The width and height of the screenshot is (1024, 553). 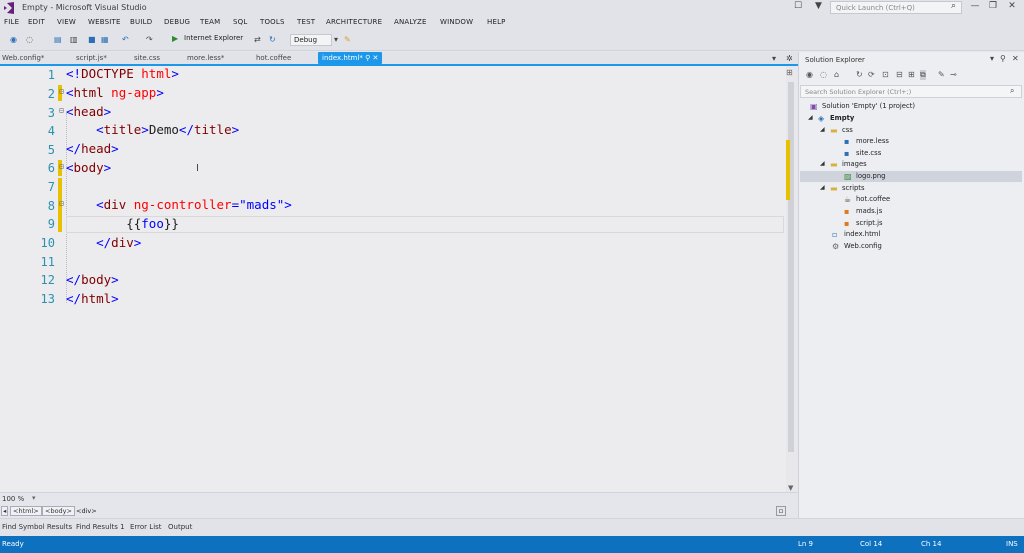 What do you see at coordinates (818, 6) in the screenshot?
I see `filter-icon: ▼` at bounding box center [818, 6].